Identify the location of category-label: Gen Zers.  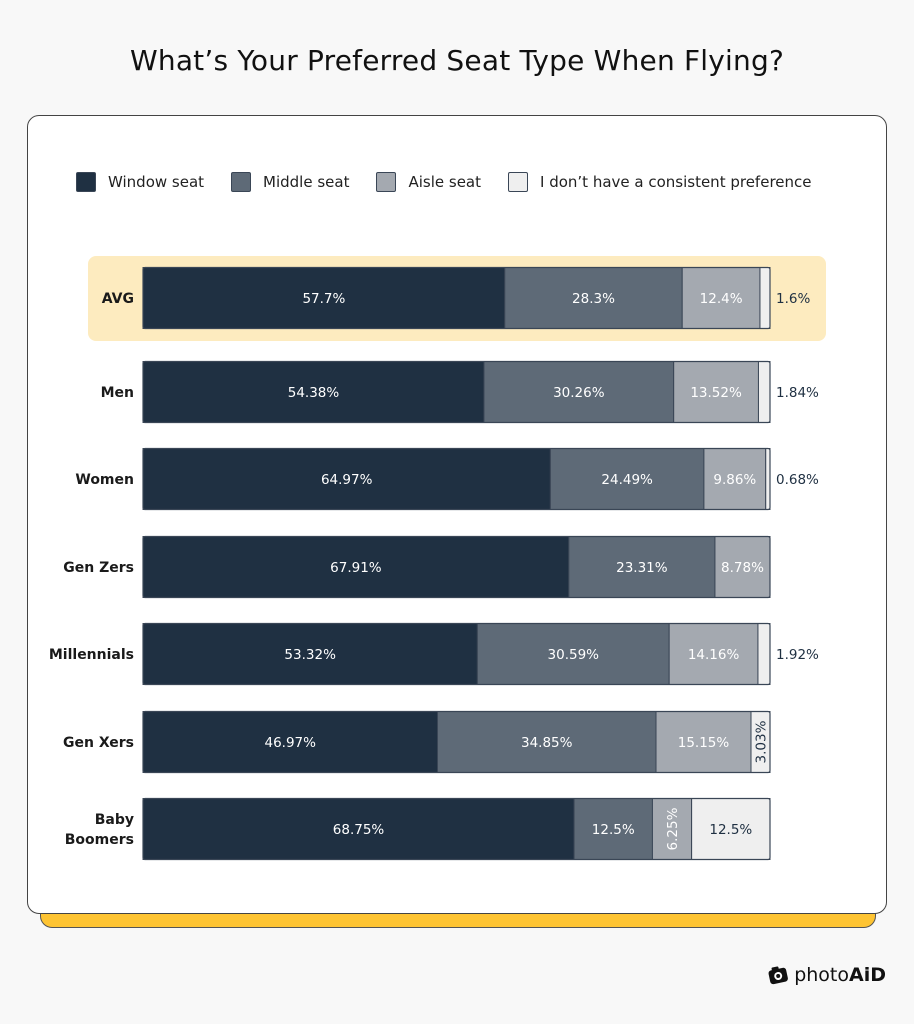
(98, 568).